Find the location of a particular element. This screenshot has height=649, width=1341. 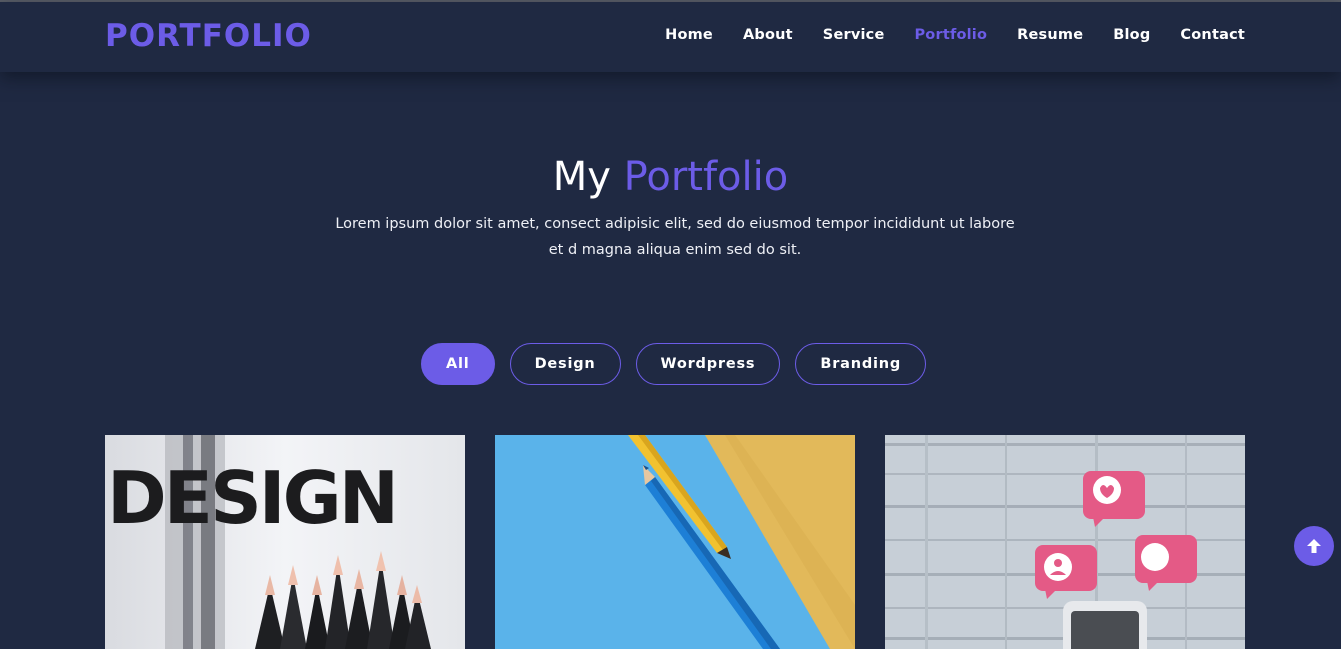

nav-portfolio: Portfolio is located at coordinates (950, 35).